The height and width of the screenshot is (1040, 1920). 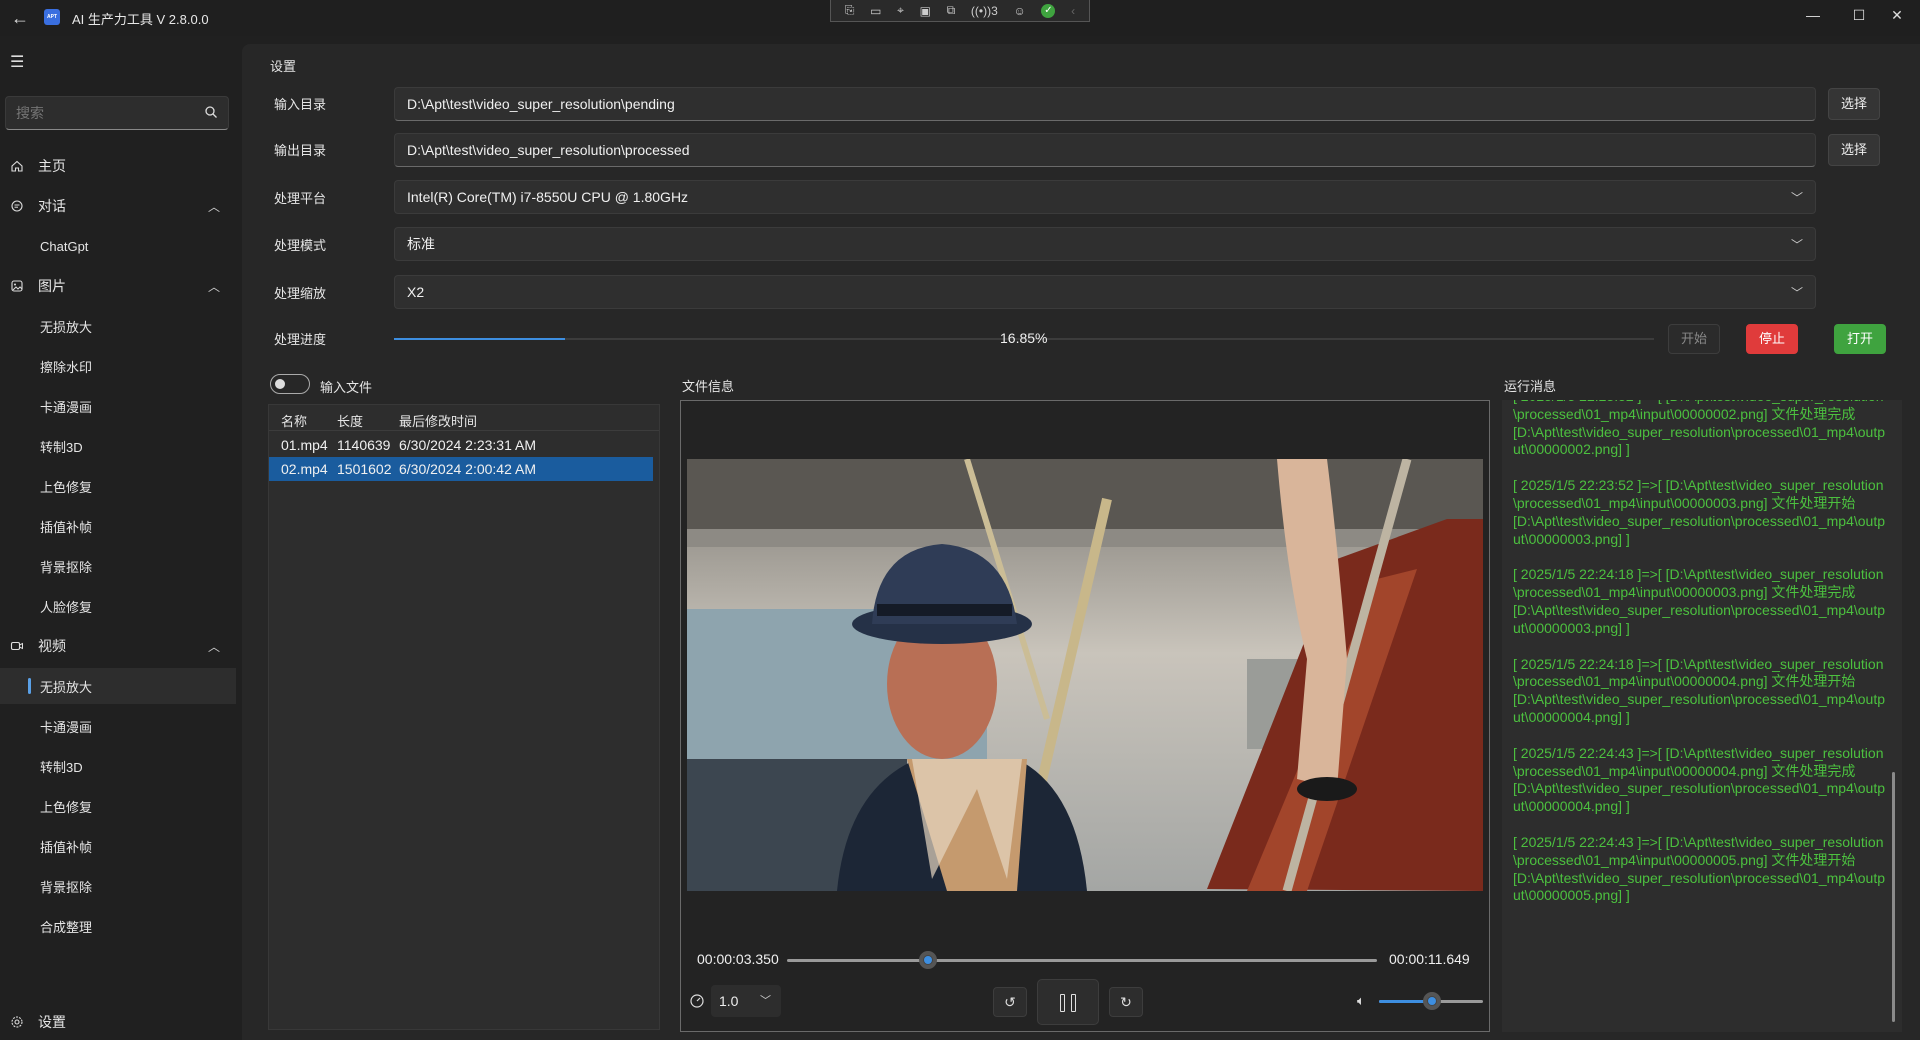 I want to click on nav-video-3d: 转制3D, so click(x=118, y=766).